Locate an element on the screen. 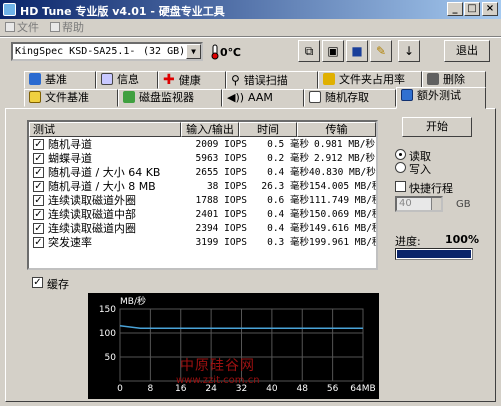 Image resolution: width=501 pixels, height=406 pixels. quick-stroke-unit: GB is located at coordinates (463, 204).